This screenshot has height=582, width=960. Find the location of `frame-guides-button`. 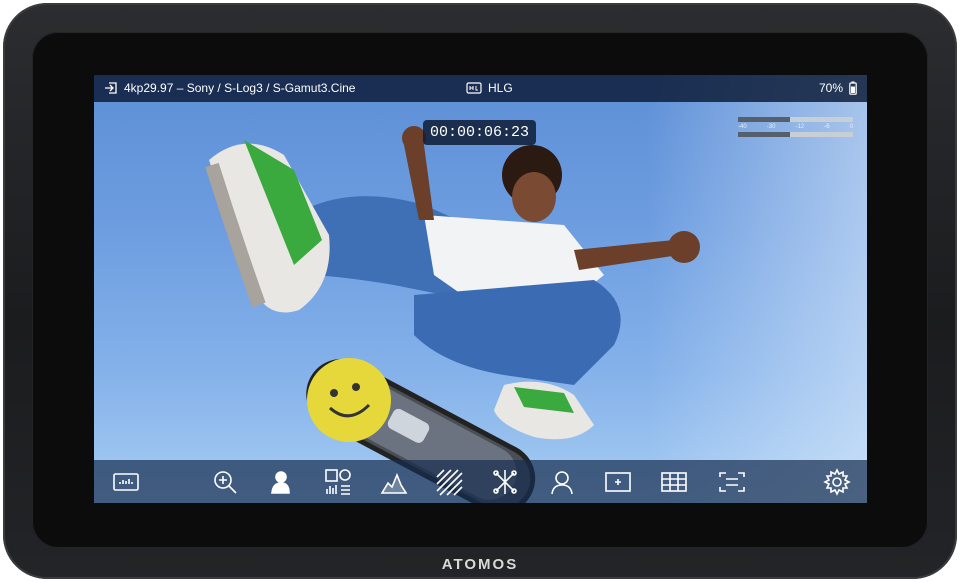

frame-guides-button is located at coordinates (732, 482).